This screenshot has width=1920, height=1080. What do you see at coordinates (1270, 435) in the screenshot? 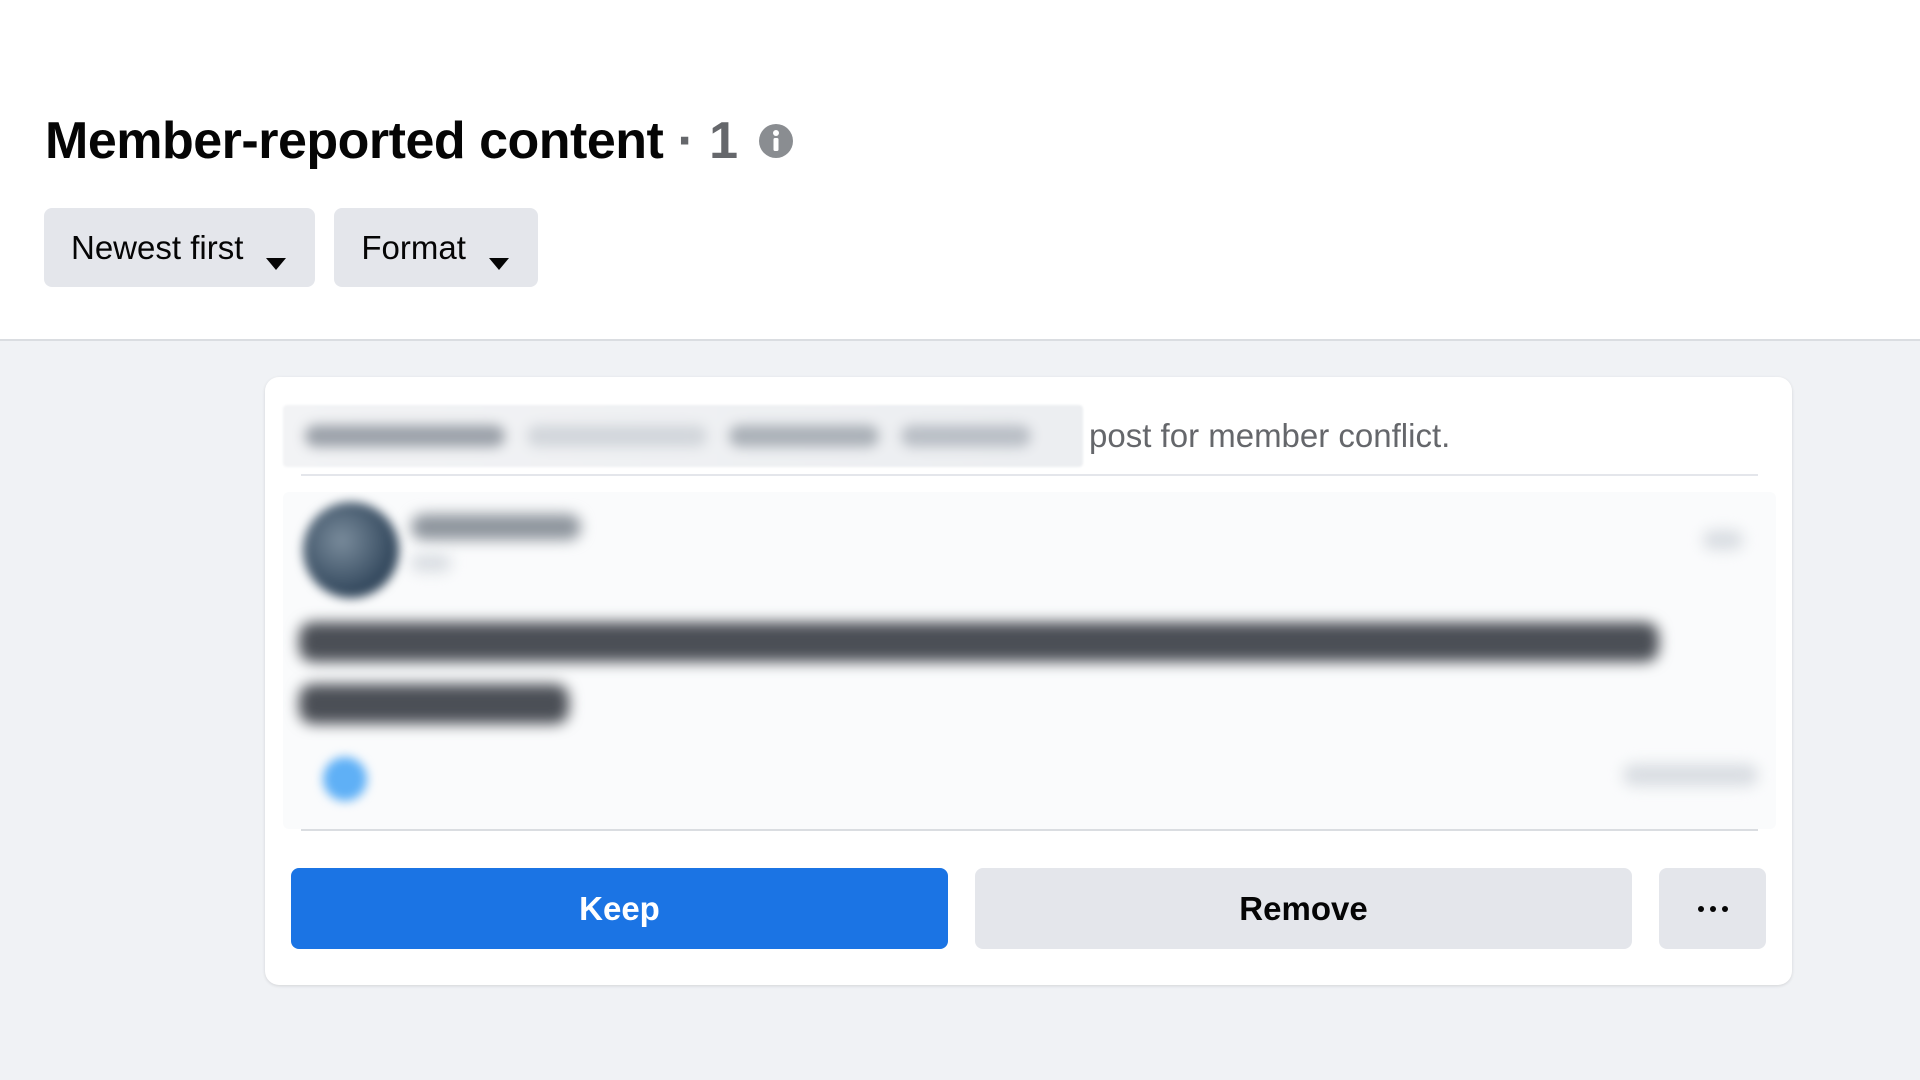
I see `report-reason: post for member conflict.` at bounding box center [1270, 435].